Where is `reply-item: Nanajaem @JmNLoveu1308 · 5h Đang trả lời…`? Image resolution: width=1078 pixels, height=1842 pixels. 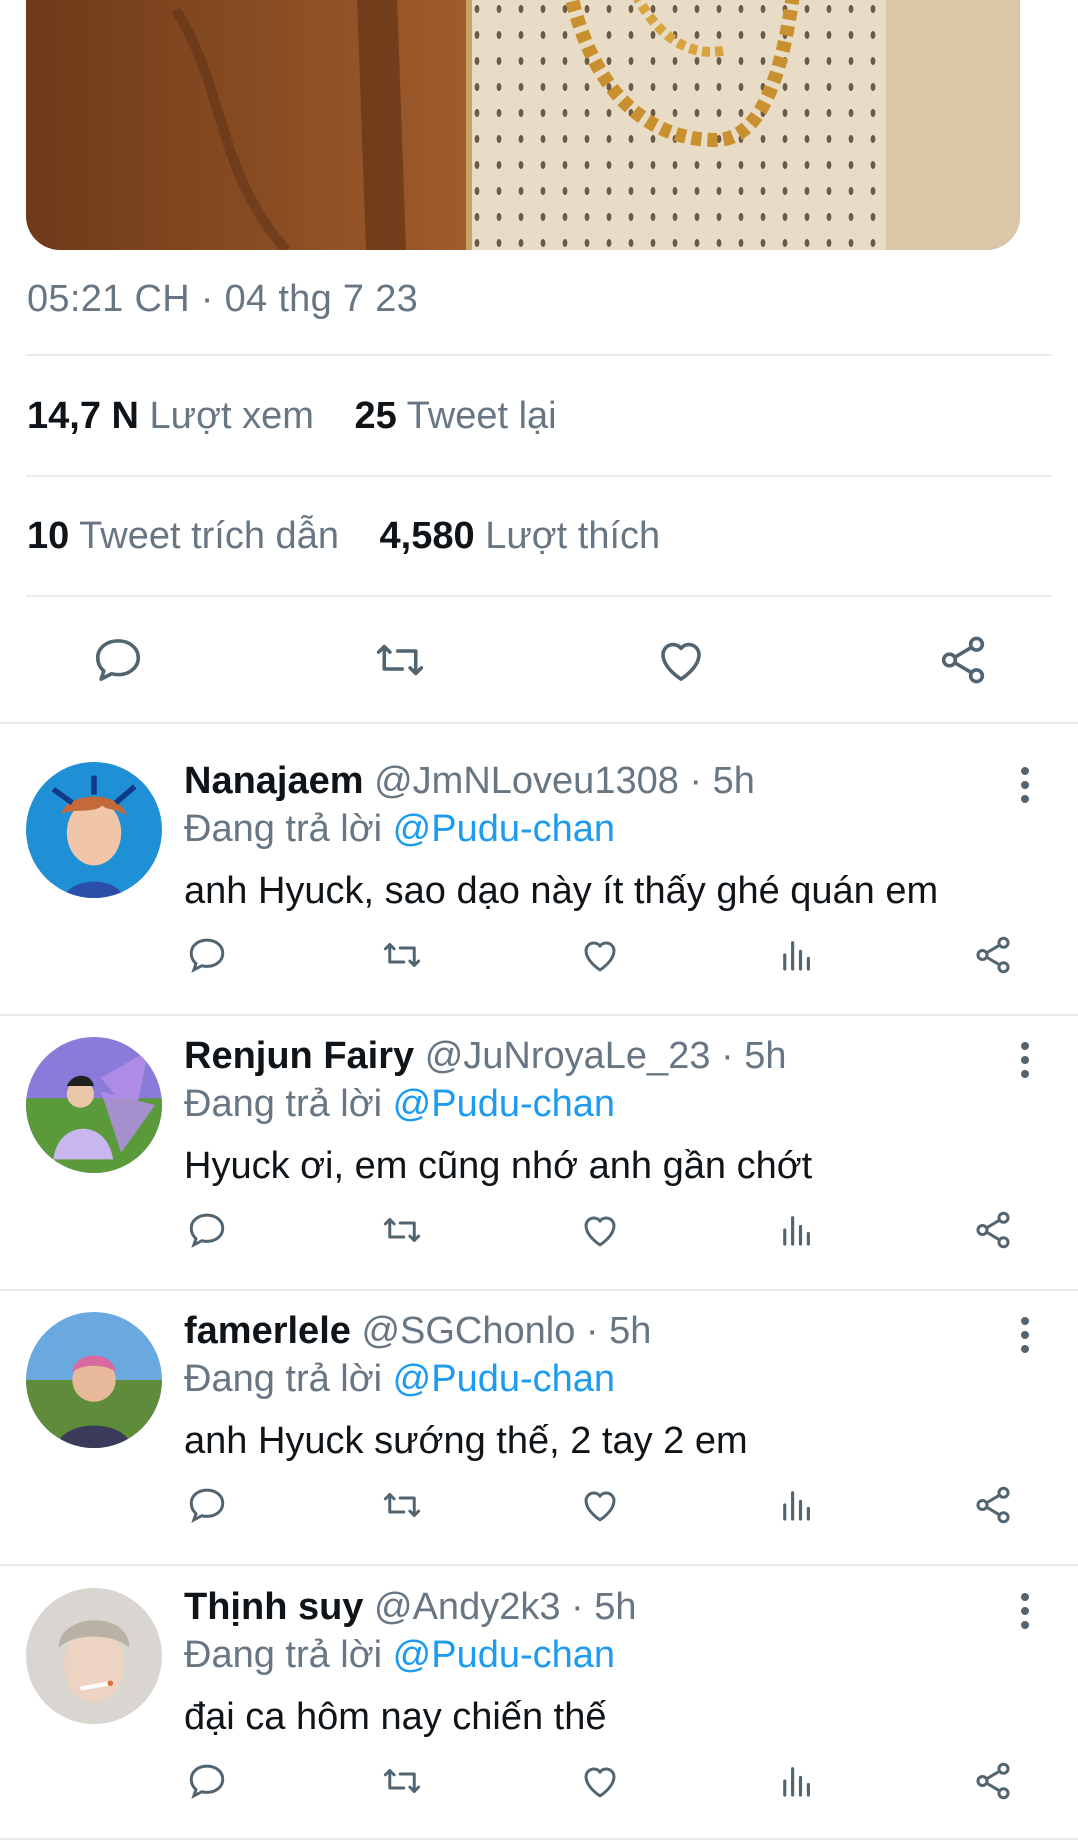
reply-item: Nanajaem @JmNLoveu1308 · 5h Đang trả lời… is located at coordinates (539, 861).